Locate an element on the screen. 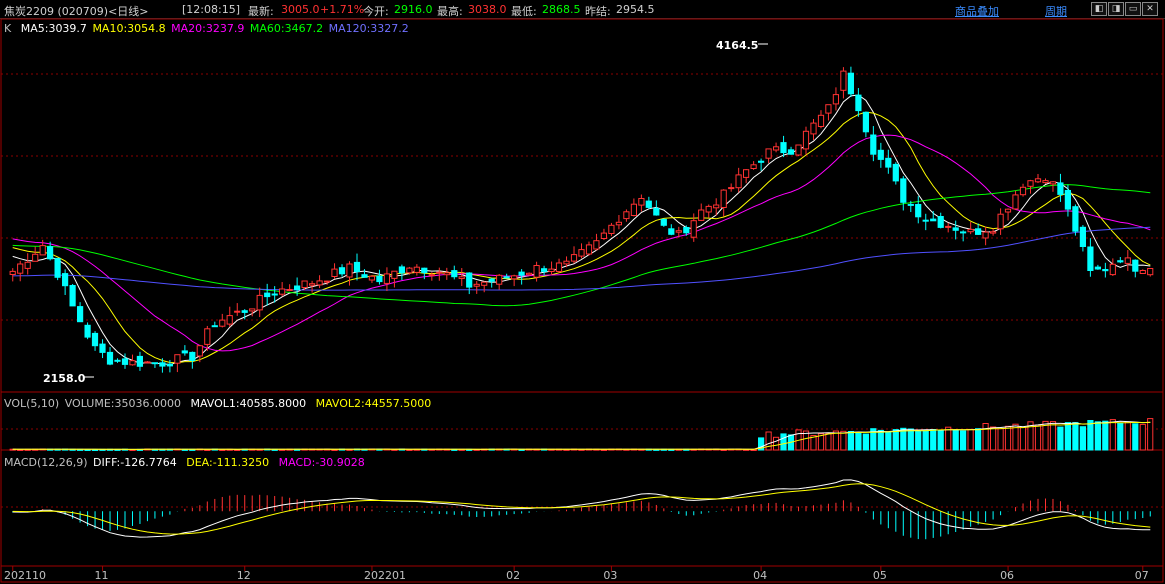 The width and height of the screenshot is (1165, 584). x-tick-label: 12 is located at coordinates (244, 575).